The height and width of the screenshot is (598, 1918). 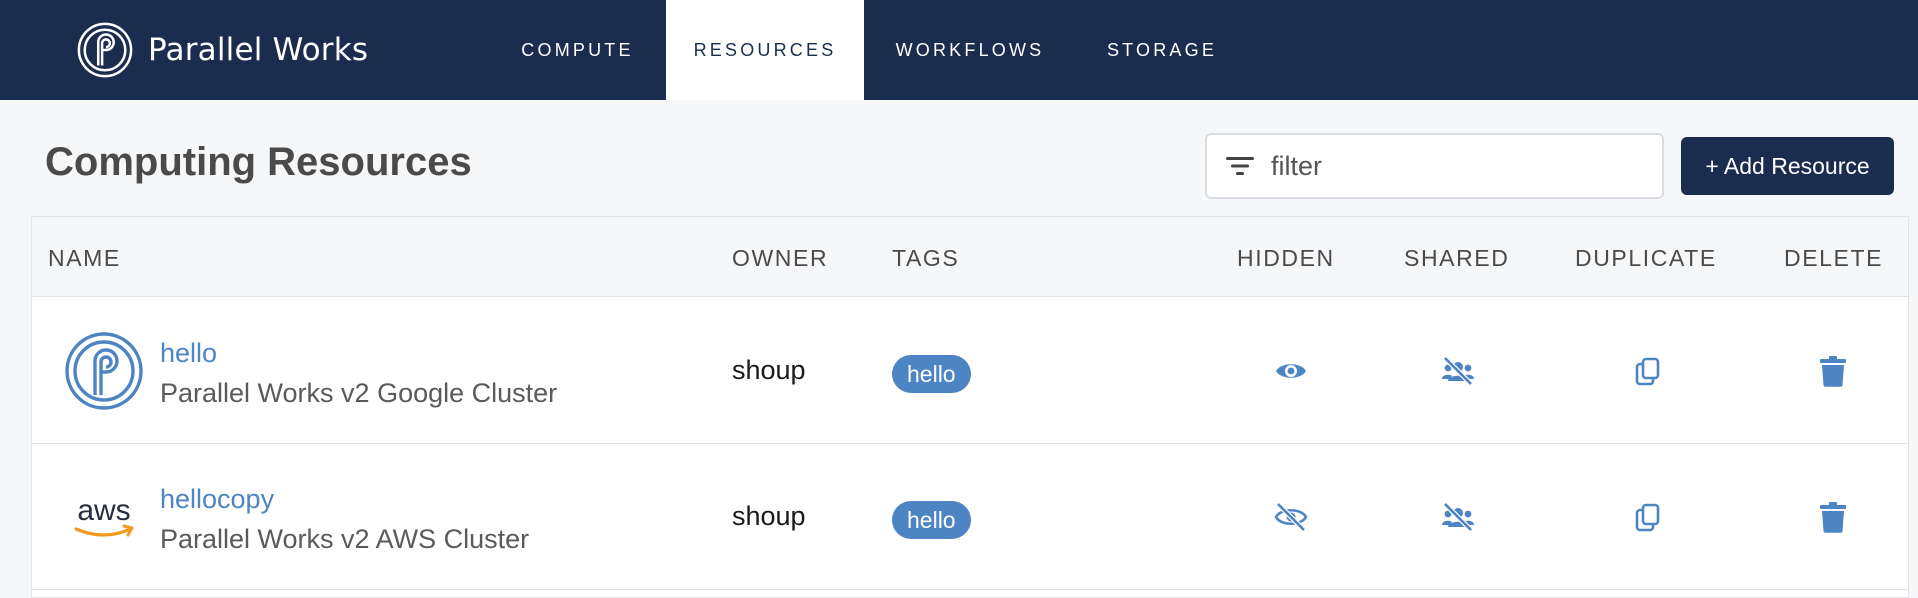 I want to click on tab-resources: RESOURCES, so click(x=765, y=50).